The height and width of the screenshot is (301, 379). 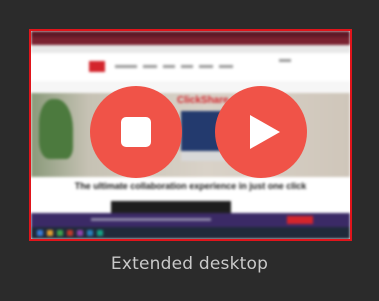 What do you see at coordinates (97, 66) in the screenshot?
I see `site-logo` at bounding box center [97, 66].